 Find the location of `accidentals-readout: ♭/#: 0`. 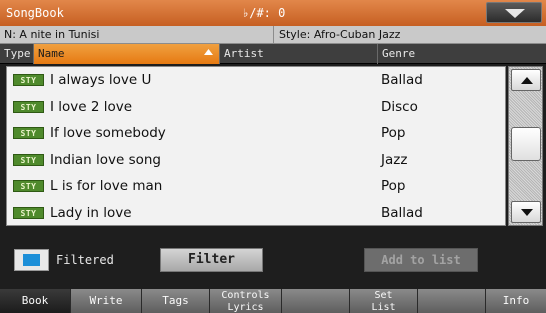

accidentals-readout: ♭/#: 0 is located at coordinates (264, 13).